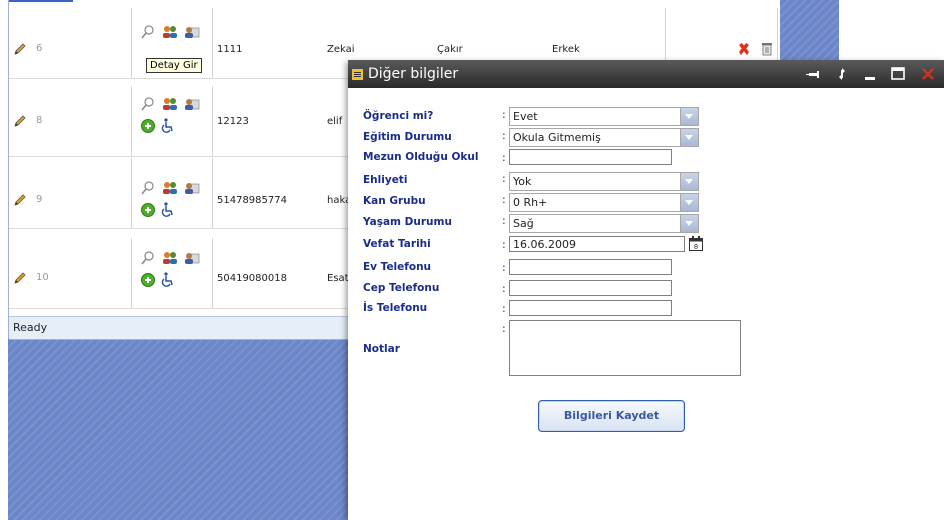 This screenshot has height=520, width=944. Describe the element at coordinates (928, 74) in the screenshot. I see `close-icon` at that location.